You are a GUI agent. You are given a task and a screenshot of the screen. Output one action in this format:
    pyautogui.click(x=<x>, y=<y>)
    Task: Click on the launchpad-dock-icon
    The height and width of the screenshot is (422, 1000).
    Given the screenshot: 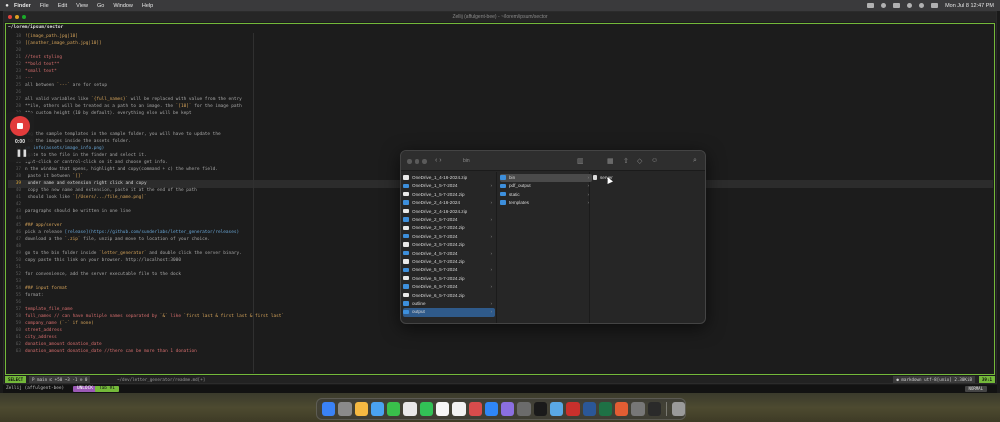 What is the action you would take?
    pyautogui.click(x=345, y=409)
    